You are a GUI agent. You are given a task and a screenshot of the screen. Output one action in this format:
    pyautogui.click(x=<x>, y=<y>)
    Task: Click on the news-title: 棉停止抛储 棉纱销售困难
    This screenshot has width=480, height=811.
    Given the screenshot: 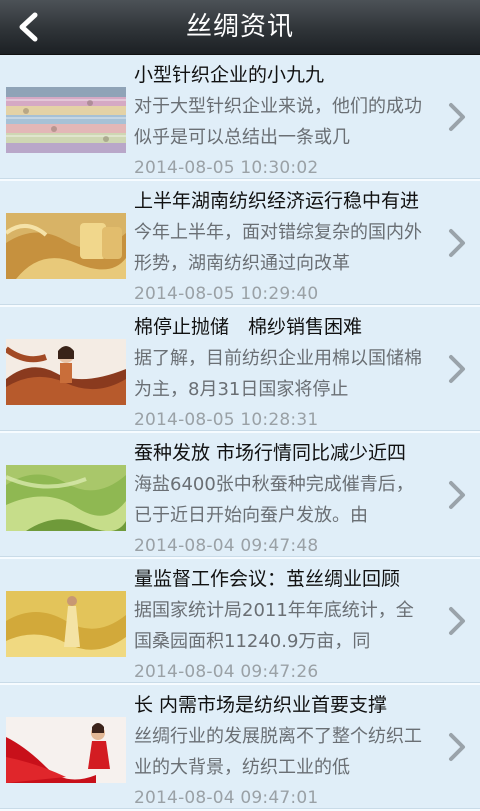 What is the action you would take?
    pyautogui.click(x=248, y=327)
    